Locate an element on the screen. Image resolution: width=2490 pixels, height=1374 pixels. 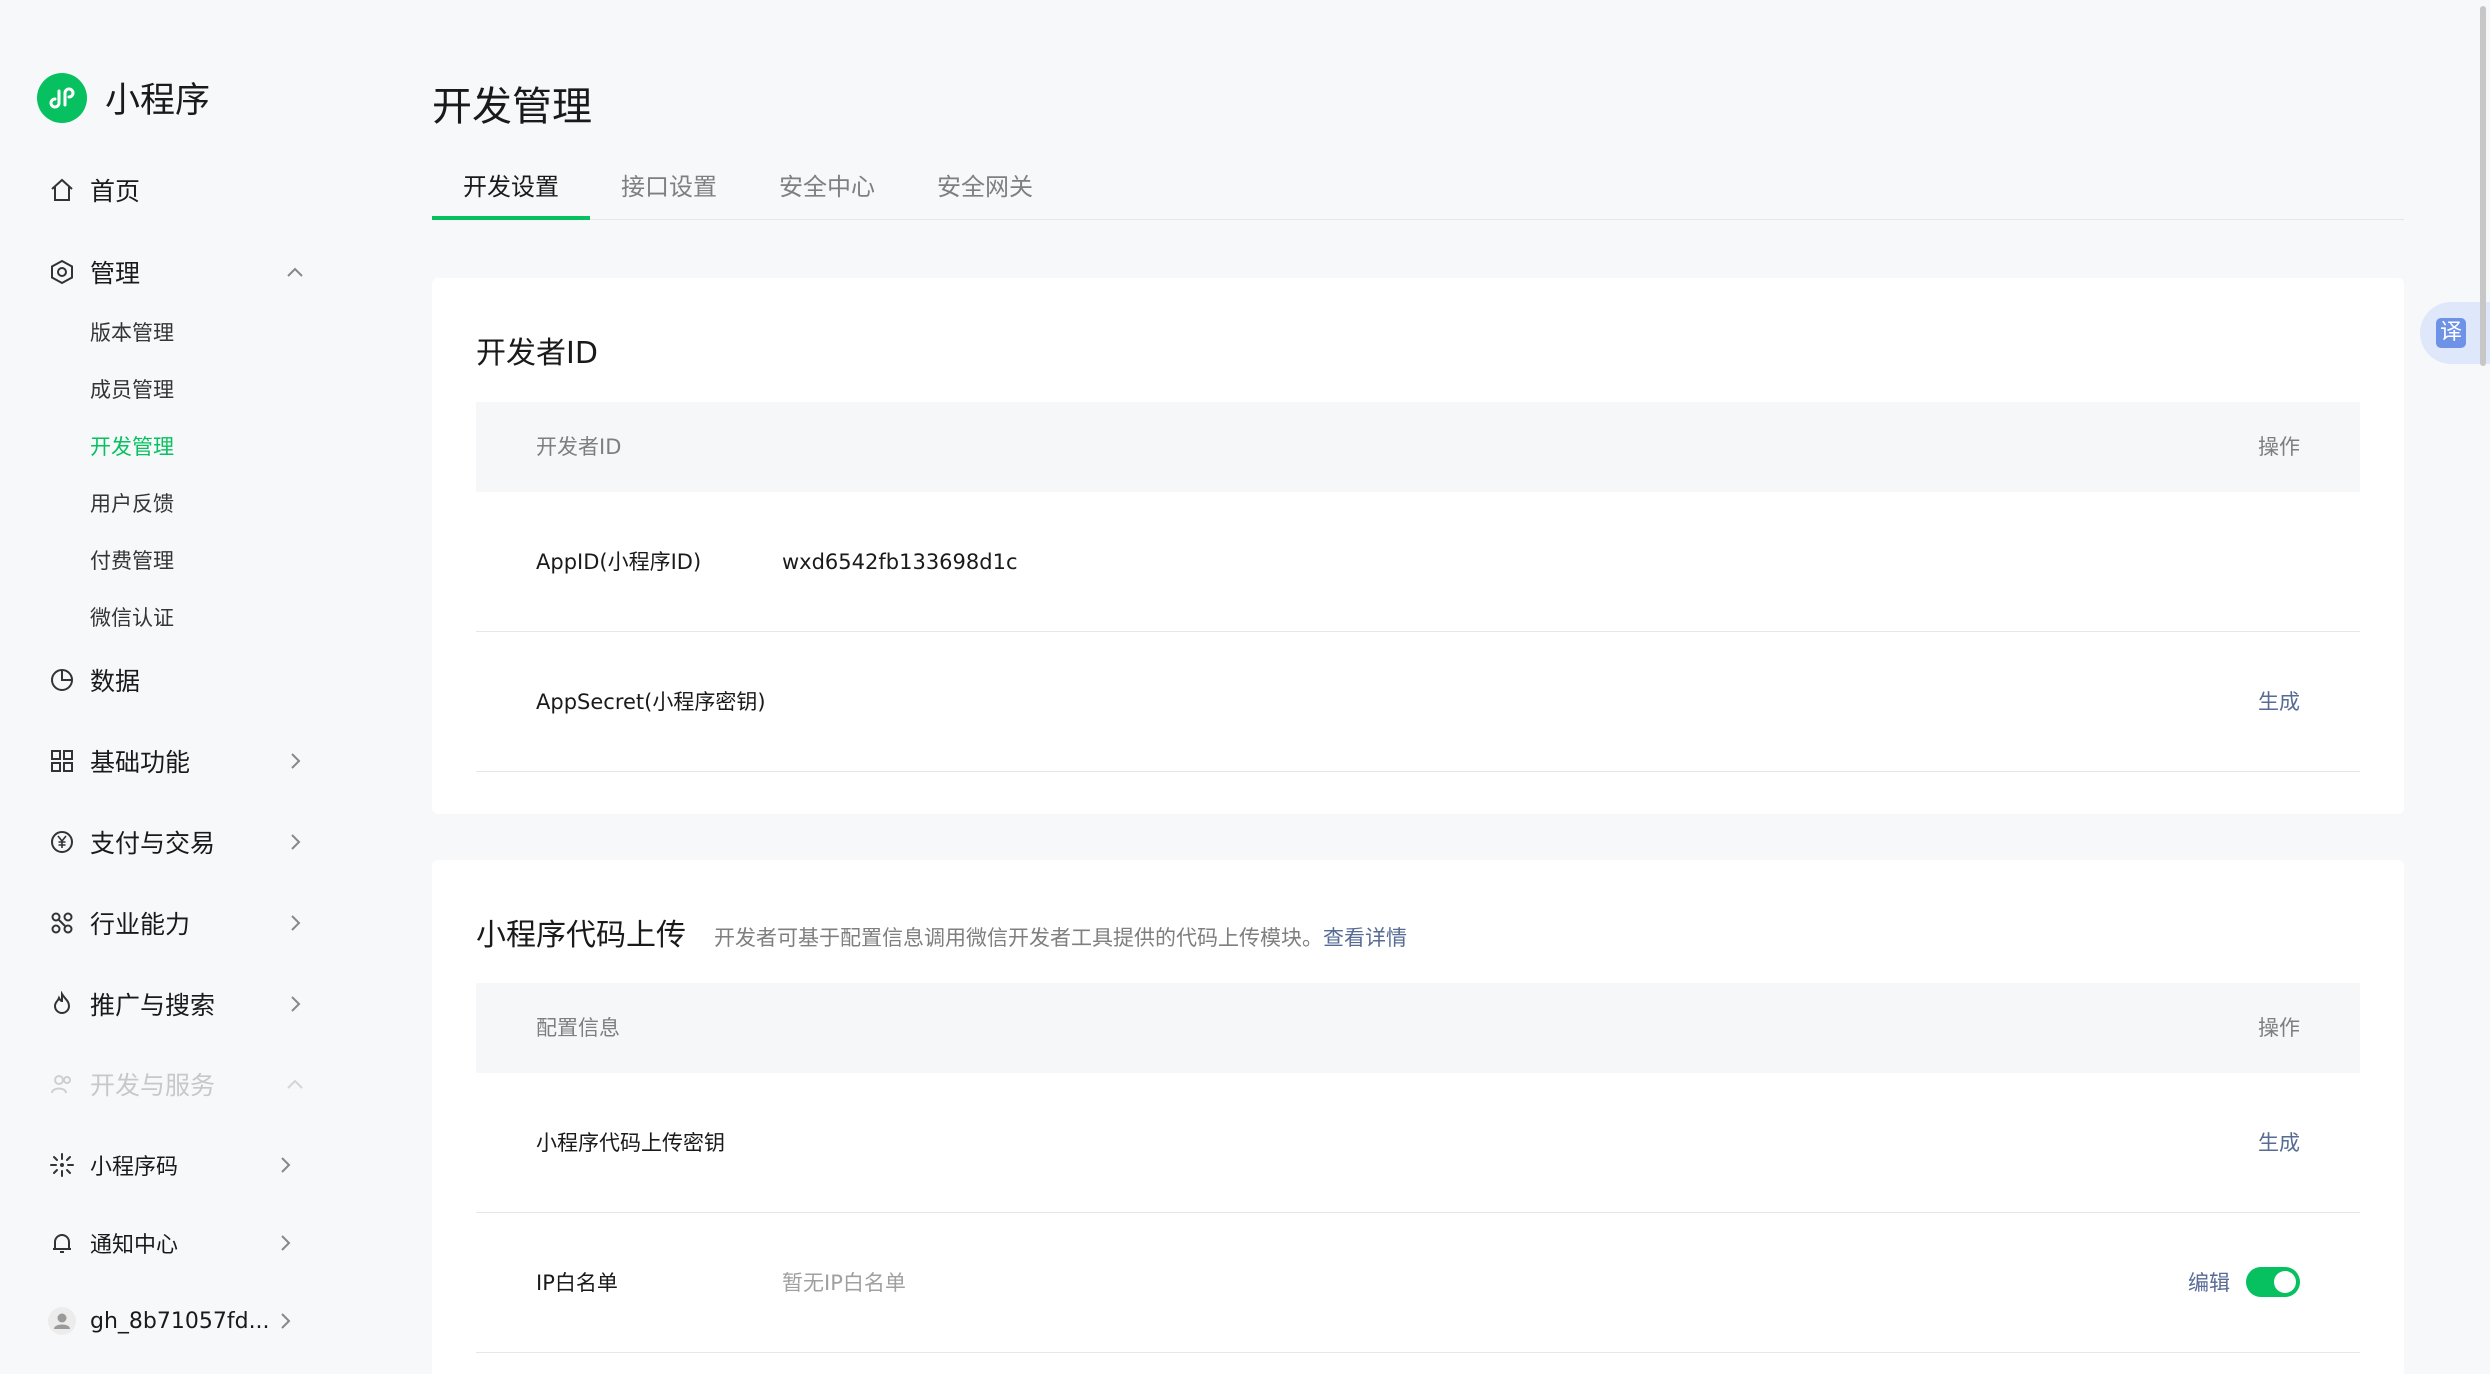
table-row: 小程序代码上传密钥 生成 is located at coordinates (1418, 1143).